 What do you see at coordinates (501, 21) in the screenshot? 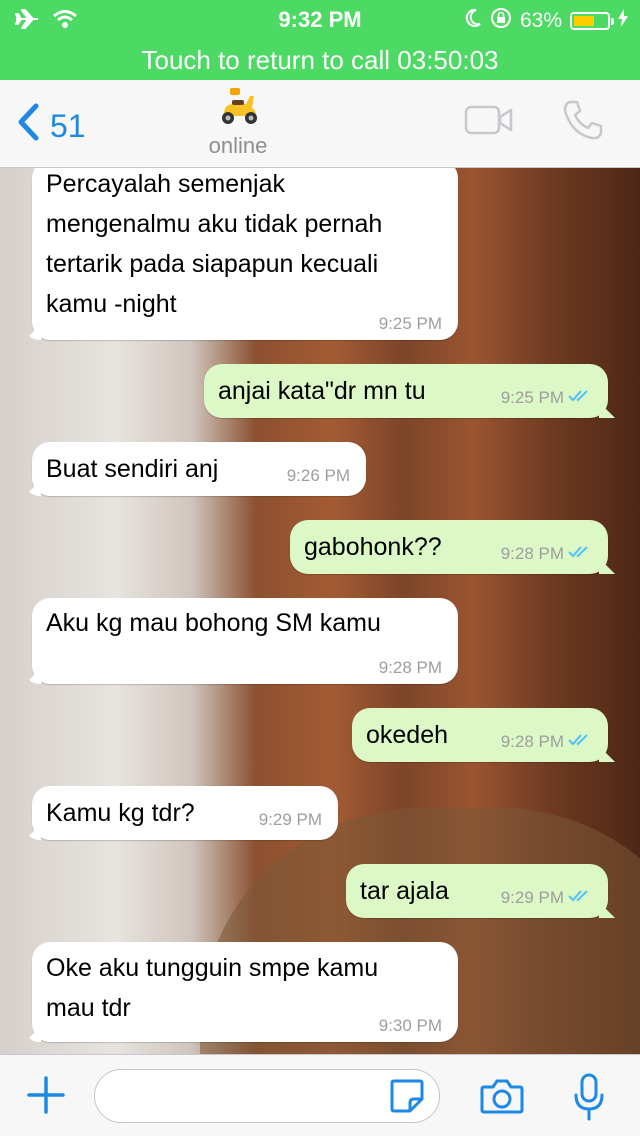
I see `rotation-lock-icon` at bounding box center [501, 21].